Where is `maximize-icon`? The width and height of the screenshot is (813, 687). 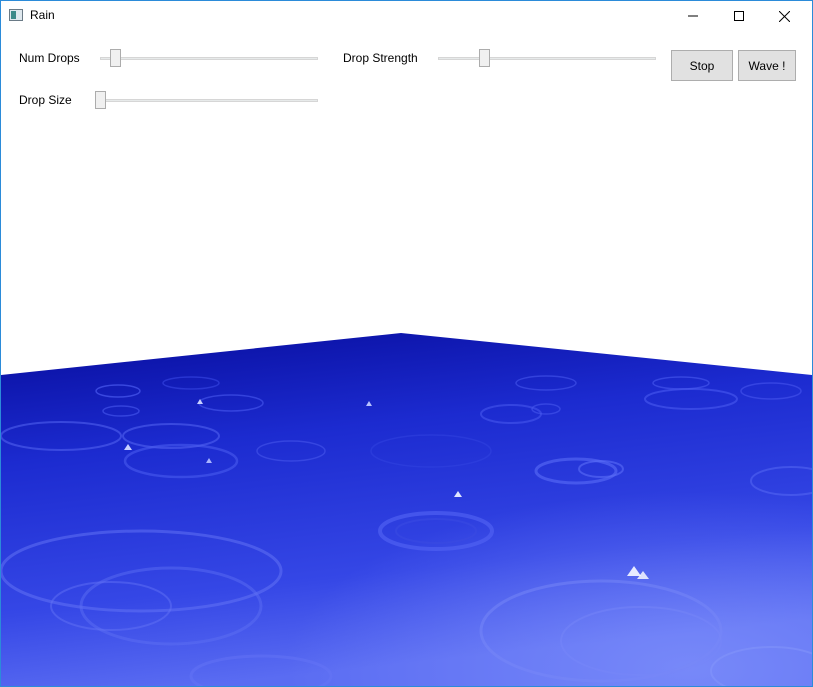 maximize-icon is located at coordinates (739, 16).